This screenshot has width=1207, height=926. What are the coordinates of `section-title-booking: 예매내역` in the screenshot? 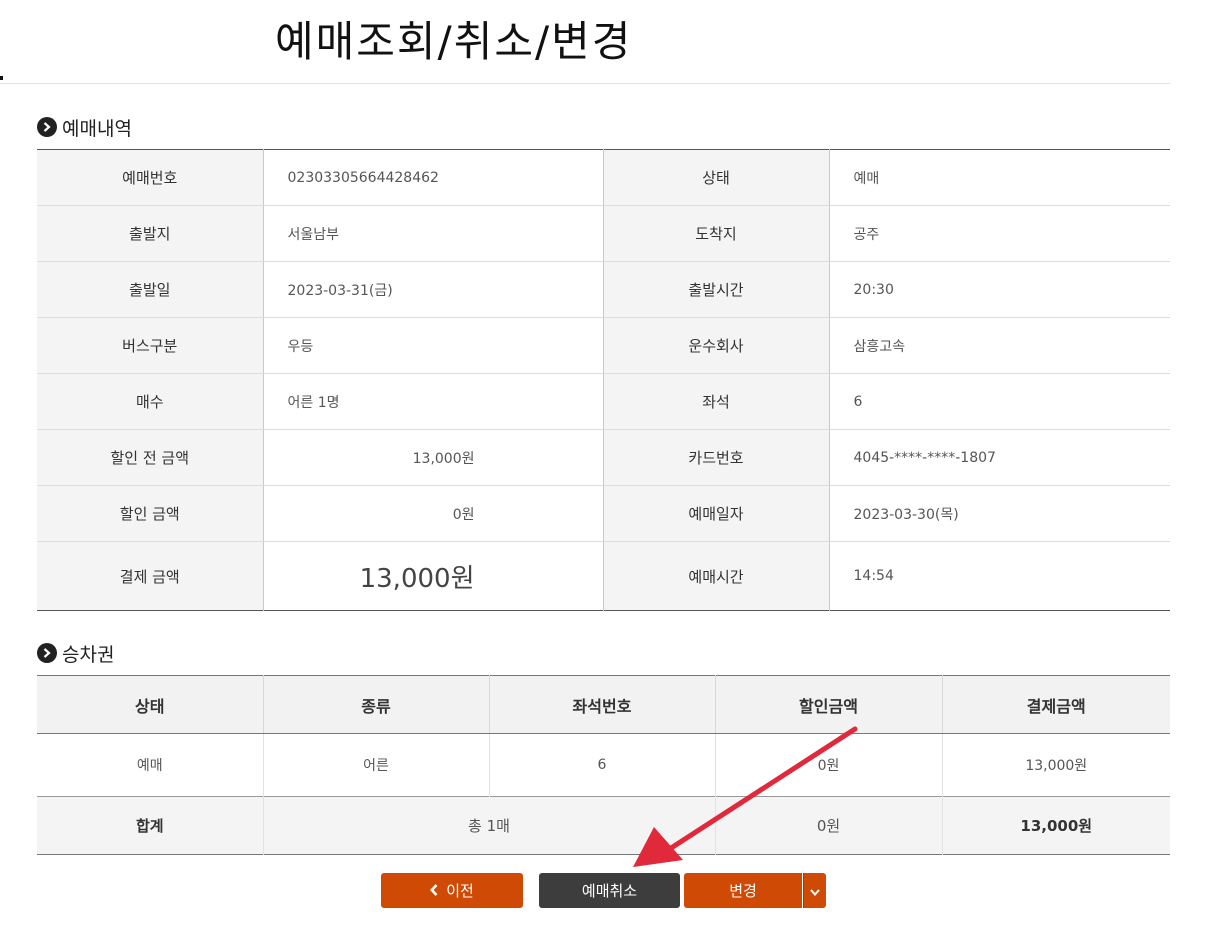 It's located at (84, 127).